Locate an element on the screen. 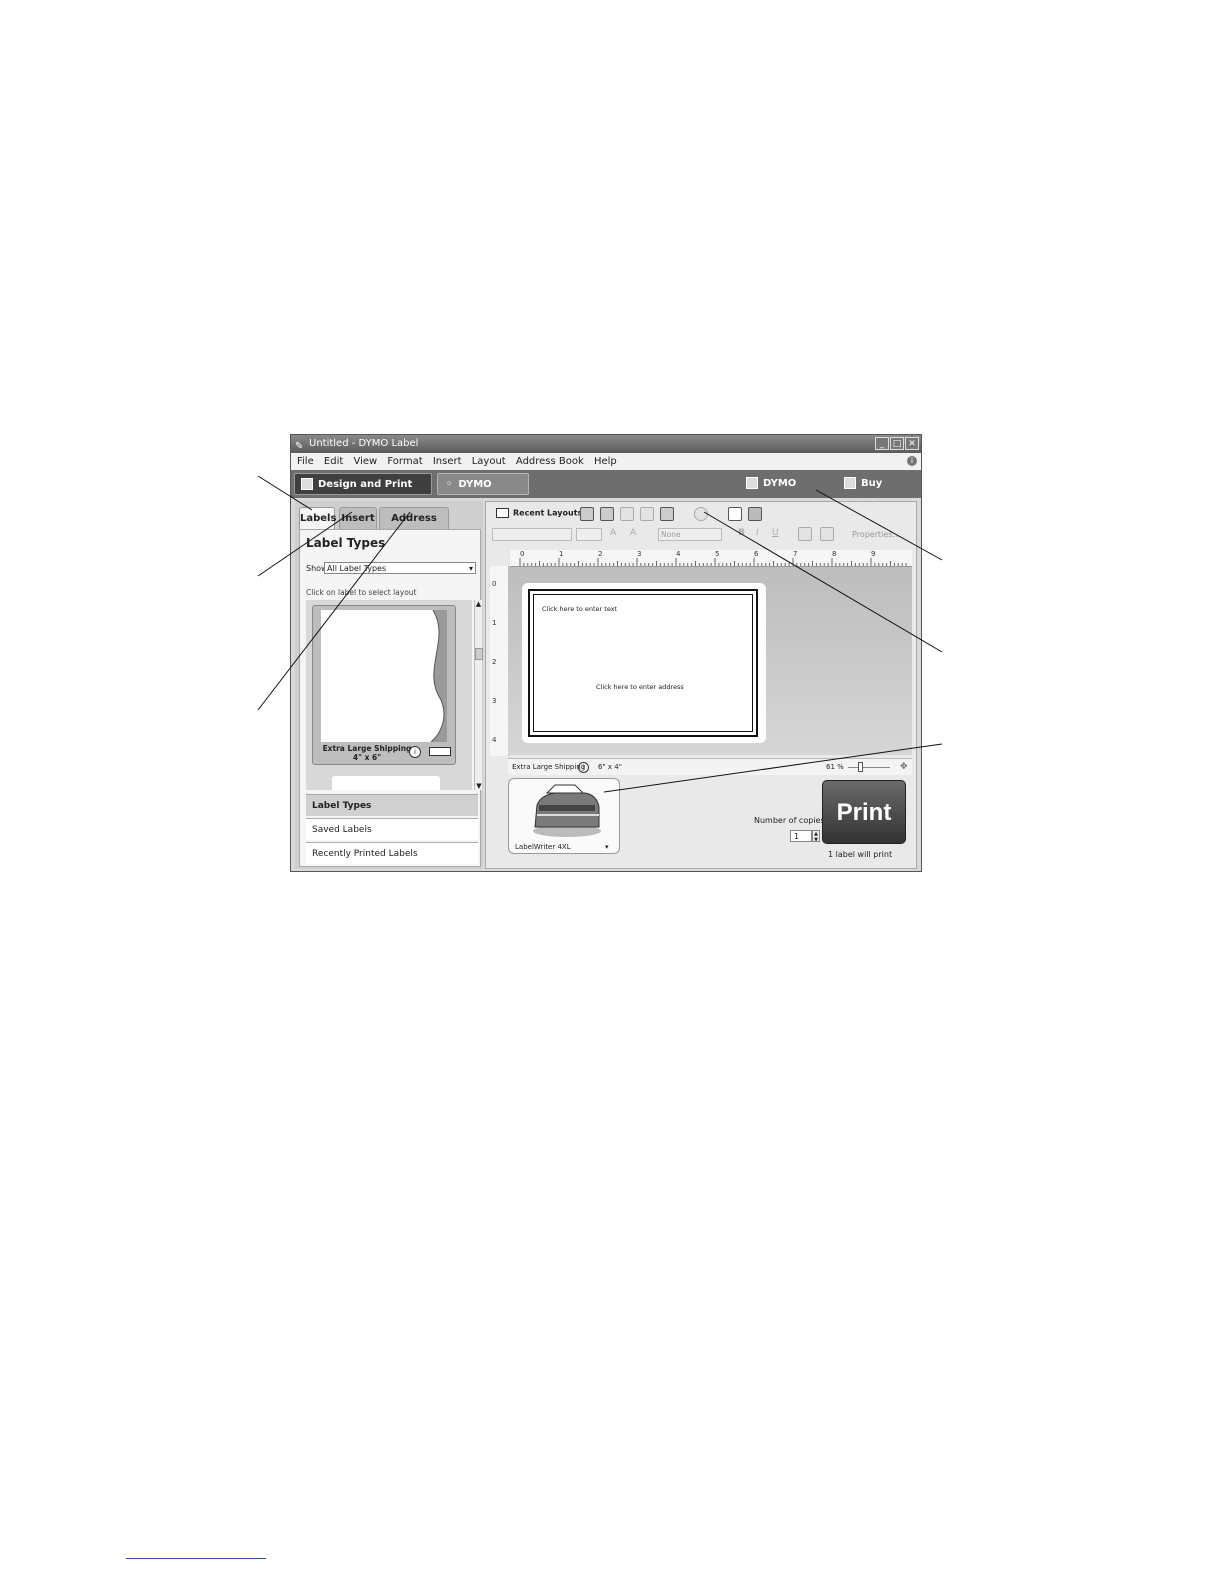 This screenshot has width=1224, height=1584. help-info-icon: i is located at coordinates (912, 461).